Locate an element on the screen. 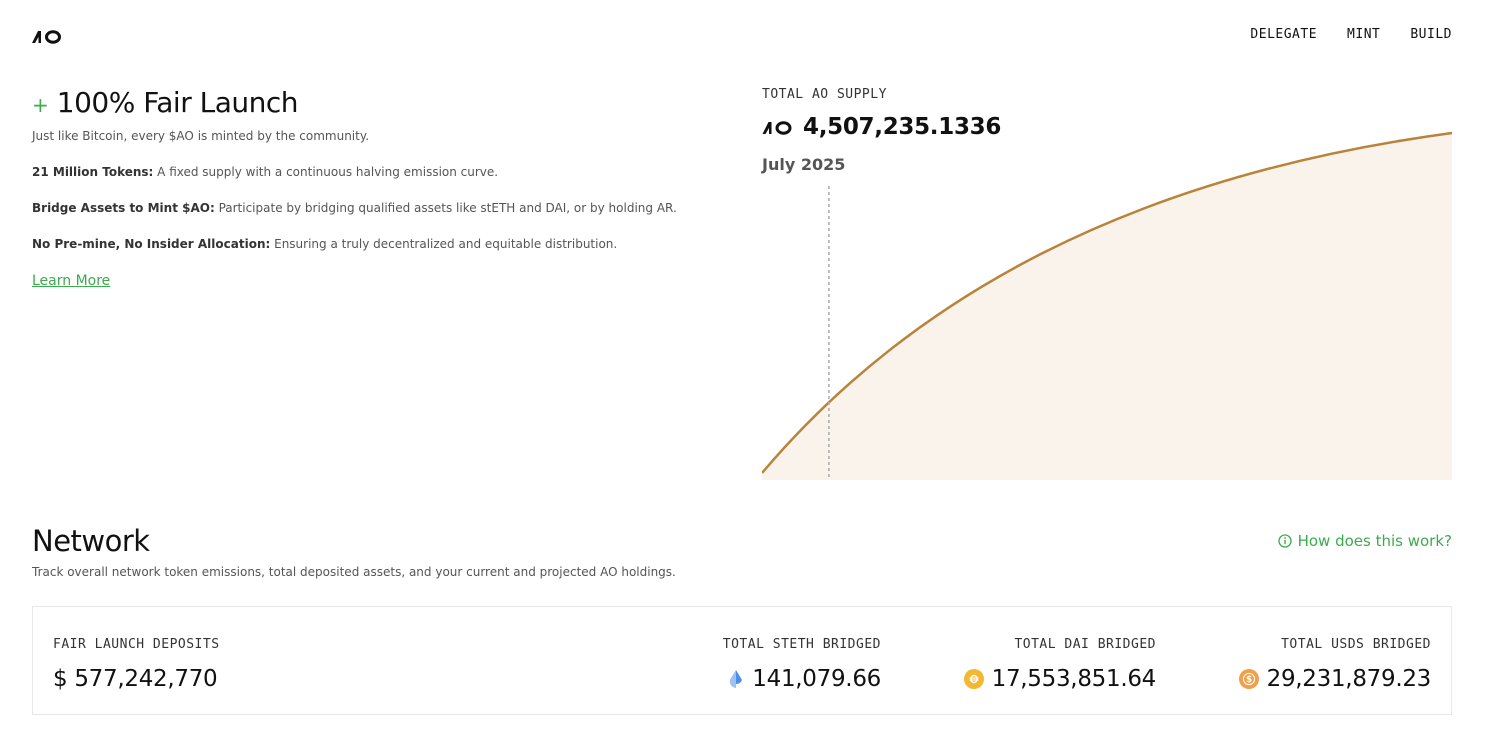  stat-value-row: 17,553,851.64 is located at coordinates (1060, 679).